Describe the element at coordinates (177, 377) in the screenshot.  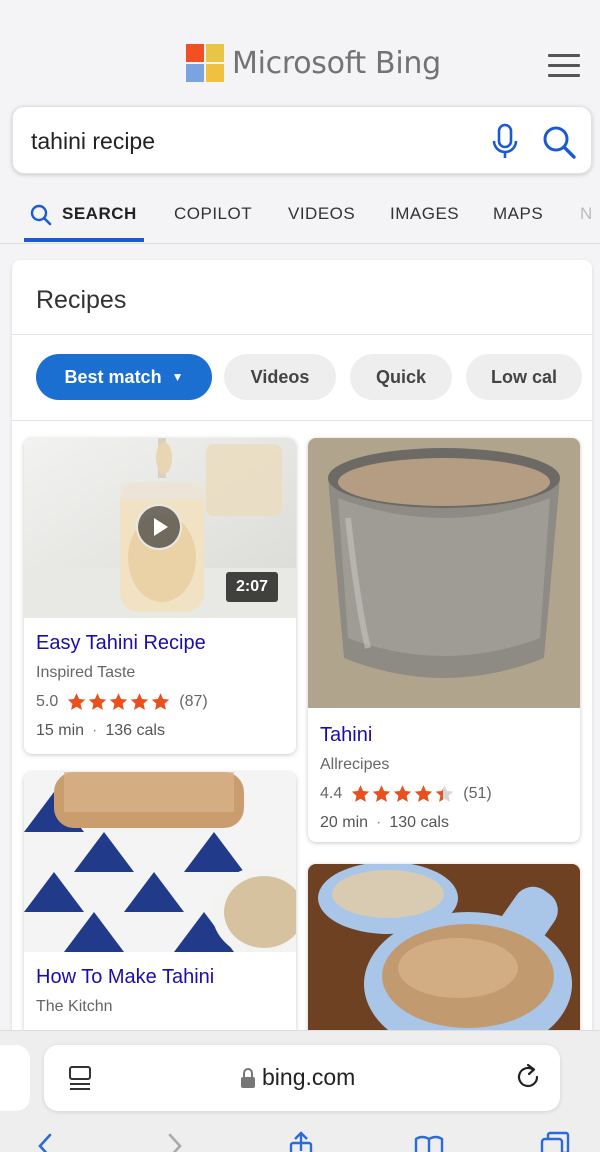
I see `caret-down-icon: ▼` at that location.